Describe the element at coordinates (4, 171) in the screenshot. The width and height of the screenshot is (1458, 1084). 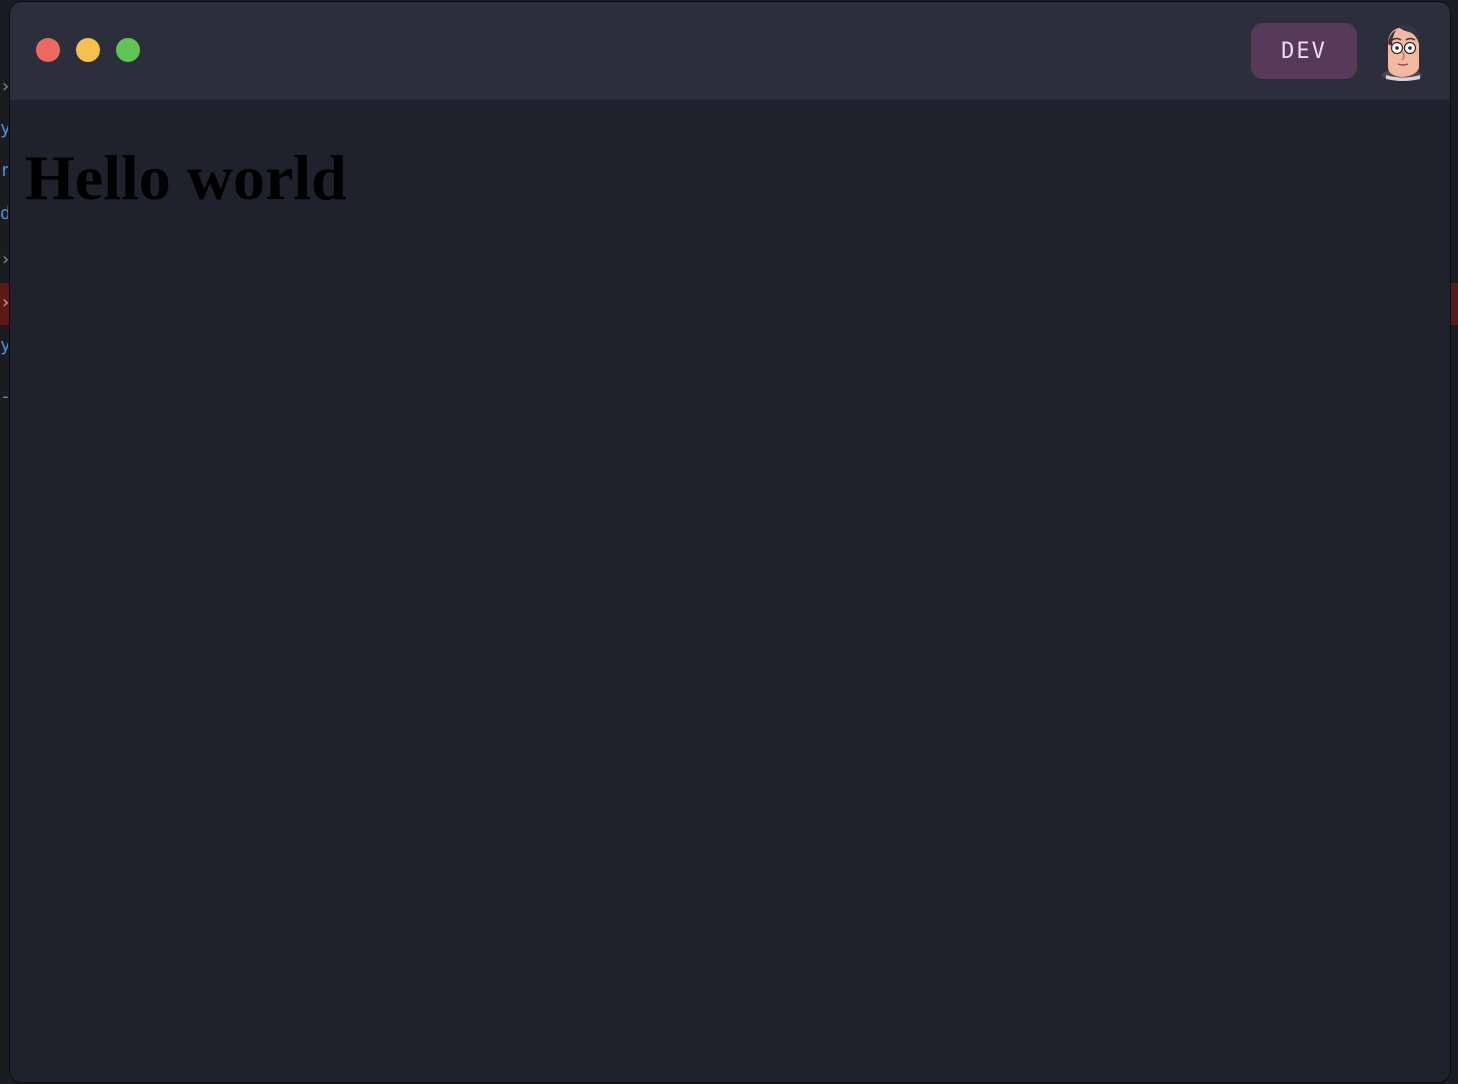
I see `background-code-fragment: r` at that location.